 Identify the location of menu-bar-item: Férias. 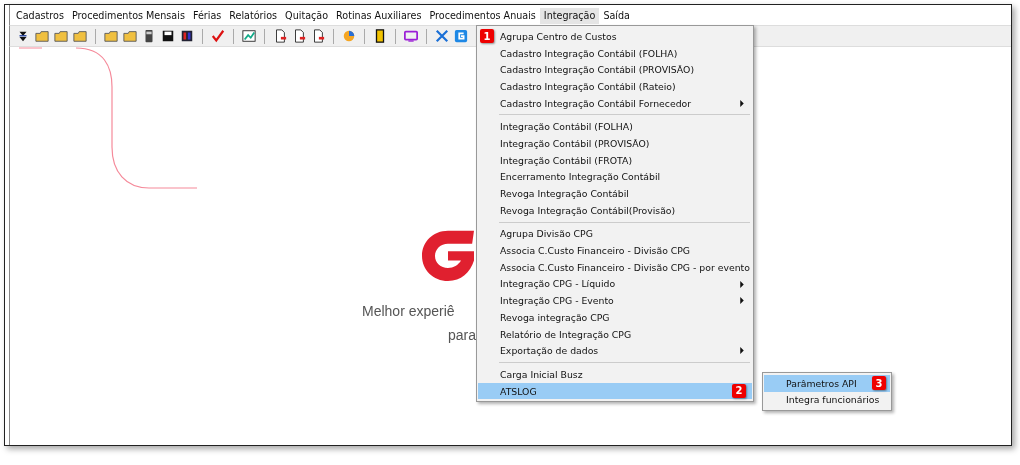
(207, 16).